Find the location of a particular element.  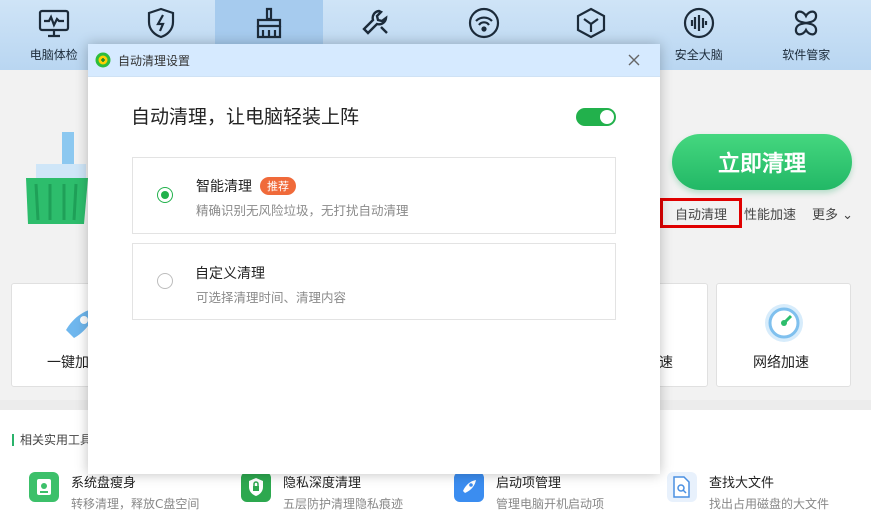

nav-item-software-manager: 软件管家 is located at coordinates (807, 35).